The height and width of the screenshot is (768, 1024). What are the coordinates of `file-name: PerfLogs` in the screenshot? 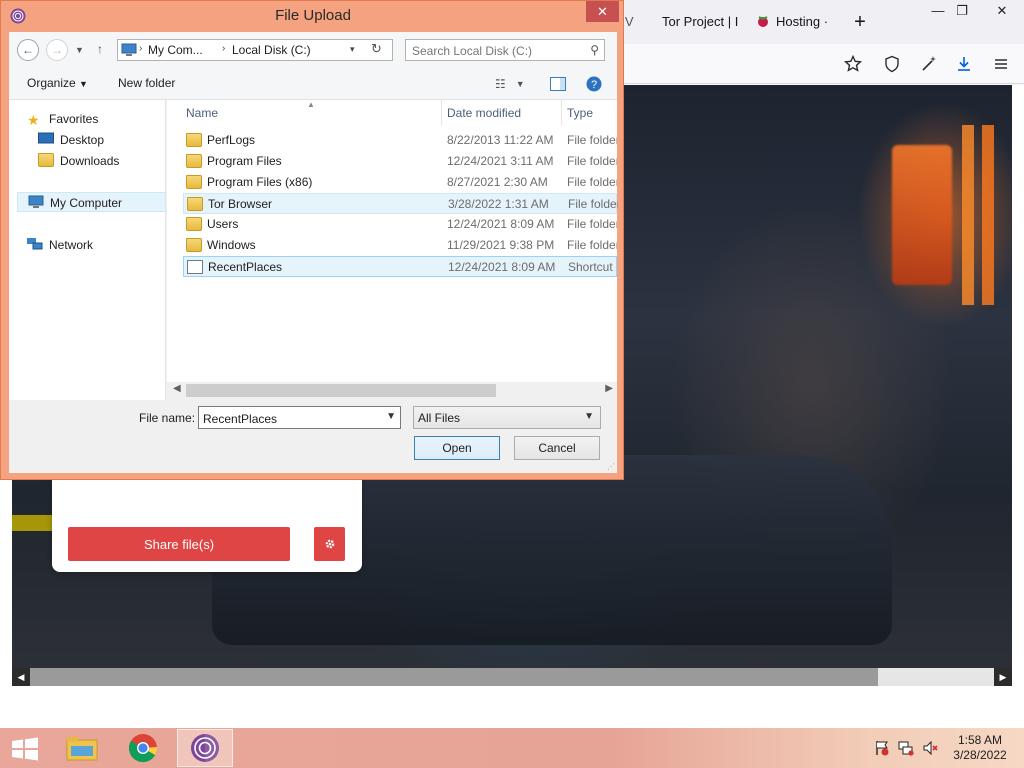 It's located at (231, 140).